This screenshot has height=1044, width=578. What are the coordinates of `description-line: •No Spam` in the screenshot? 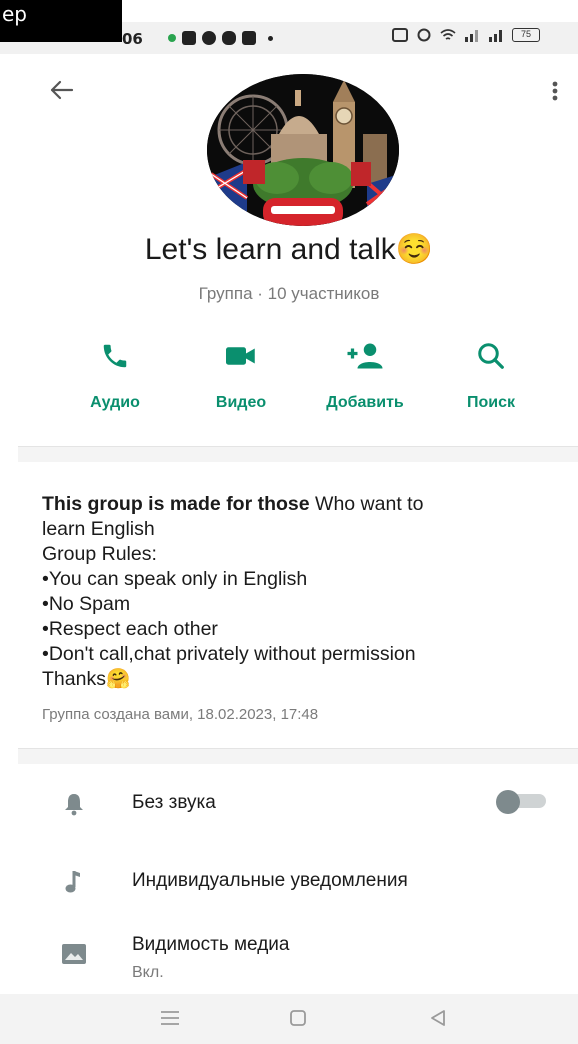 It's located at (86, 604).